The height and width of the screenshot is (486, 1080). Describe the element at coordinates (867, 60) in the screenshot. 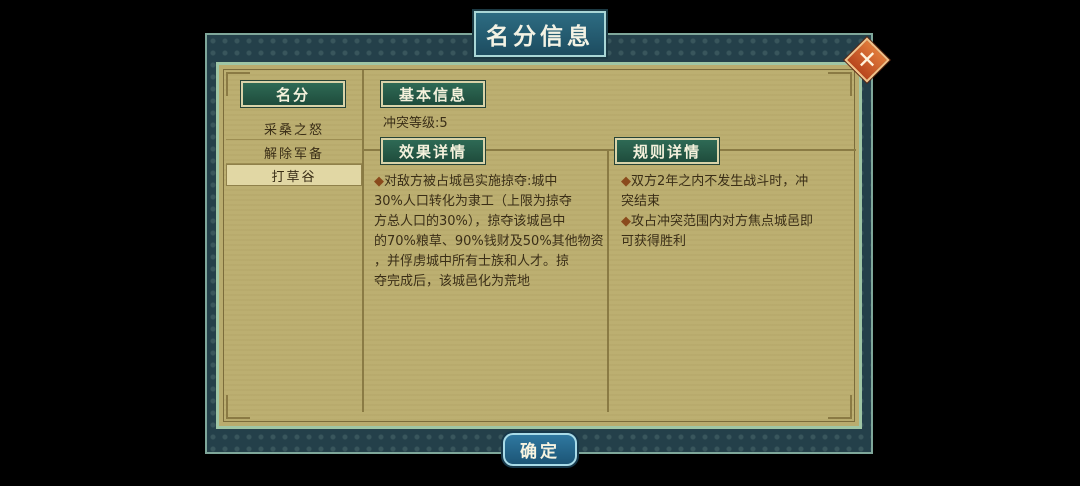

I see `close-icon: ✕` at that location.